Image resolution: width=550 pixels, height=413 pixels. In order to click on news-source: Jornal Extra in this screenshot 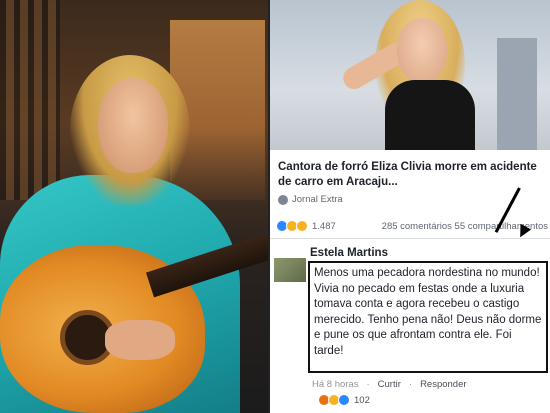, I will do `click(310, 199)`.